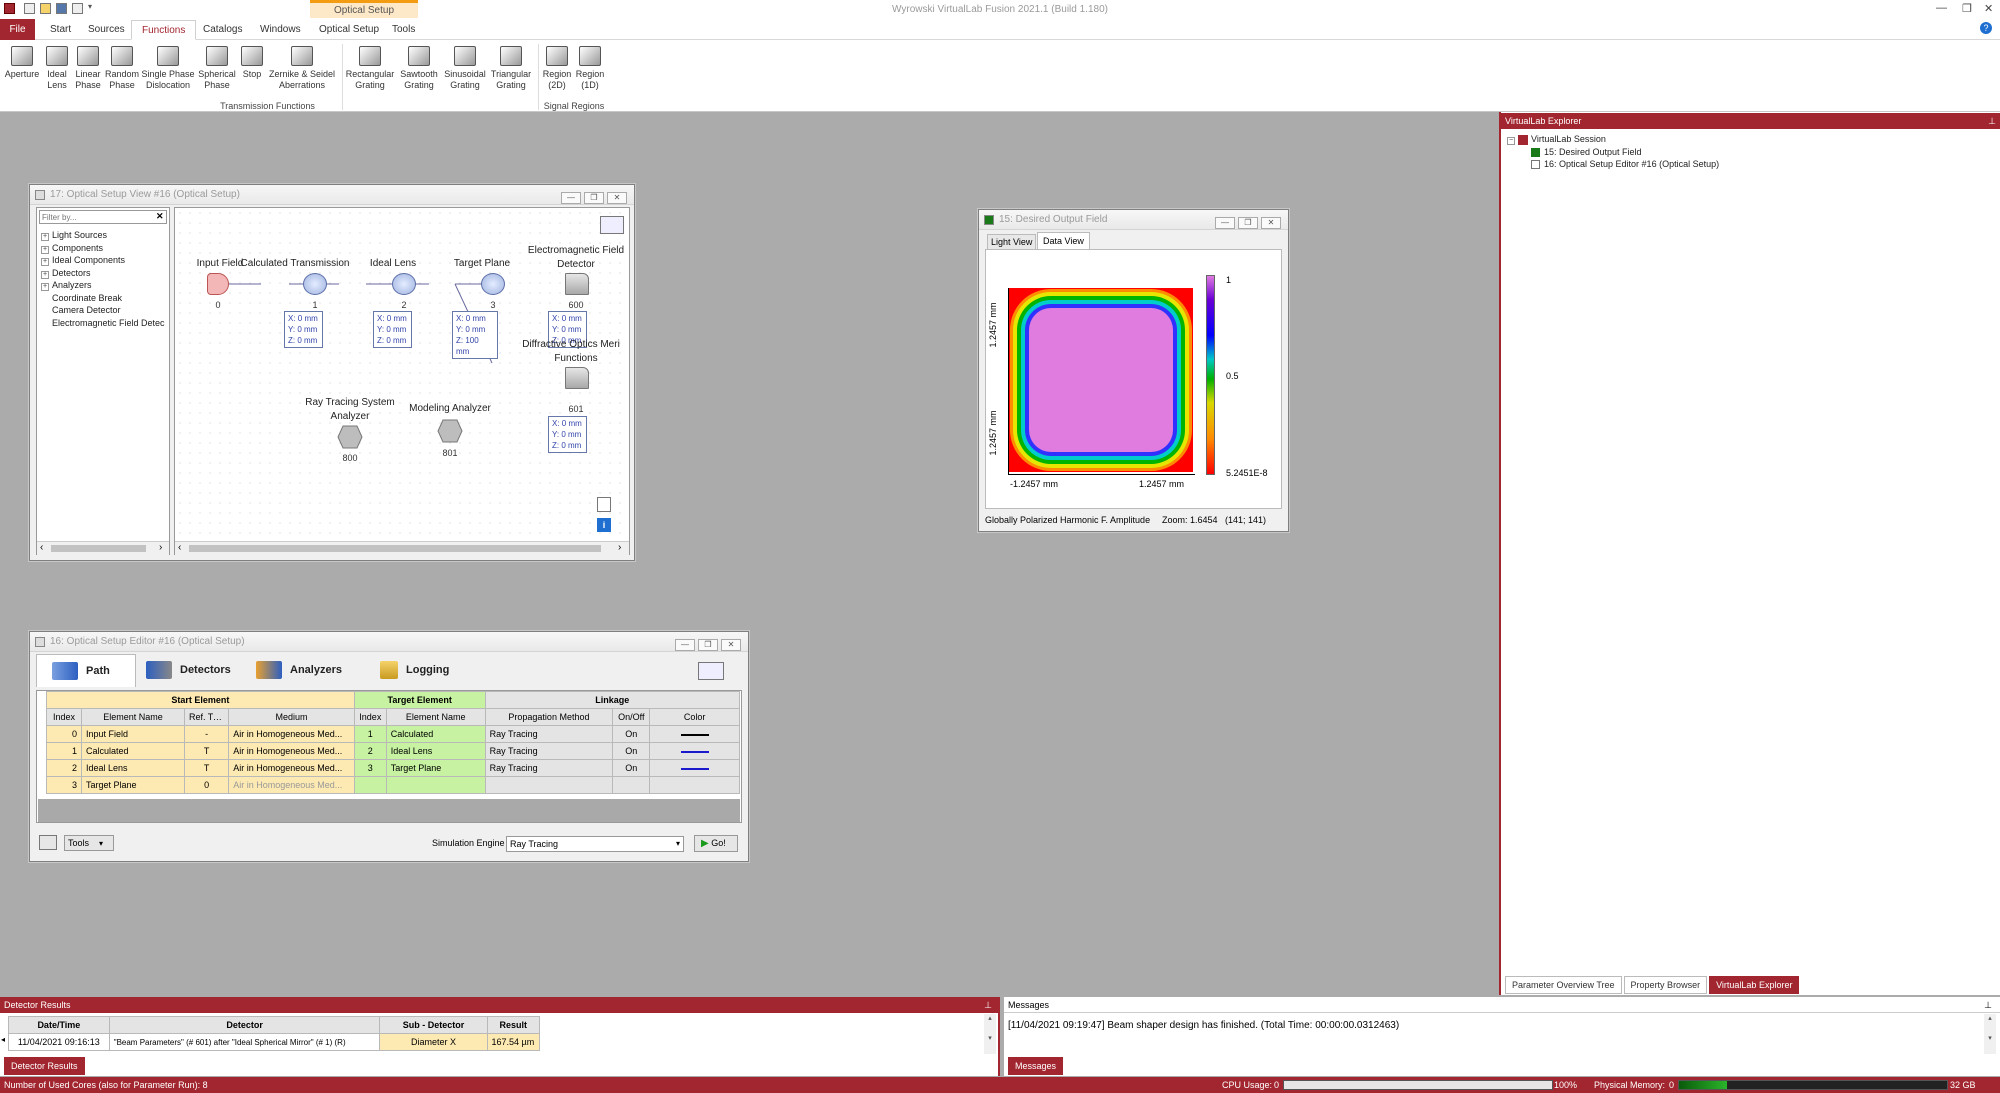 The height and width of the screenshot is (1093, 2000). I want to click on cell-element-name: Target Plane, so click(133, 785).